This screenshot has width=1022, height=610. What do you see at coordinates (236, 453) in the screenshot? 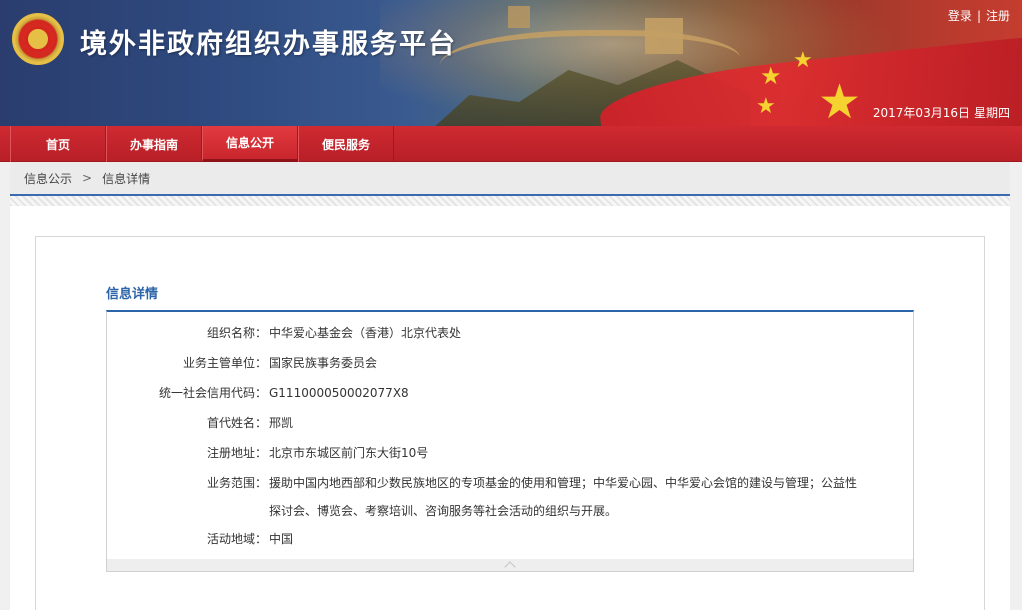
I see `detail-label: 注册地址：` at bounding box center [236, 453].